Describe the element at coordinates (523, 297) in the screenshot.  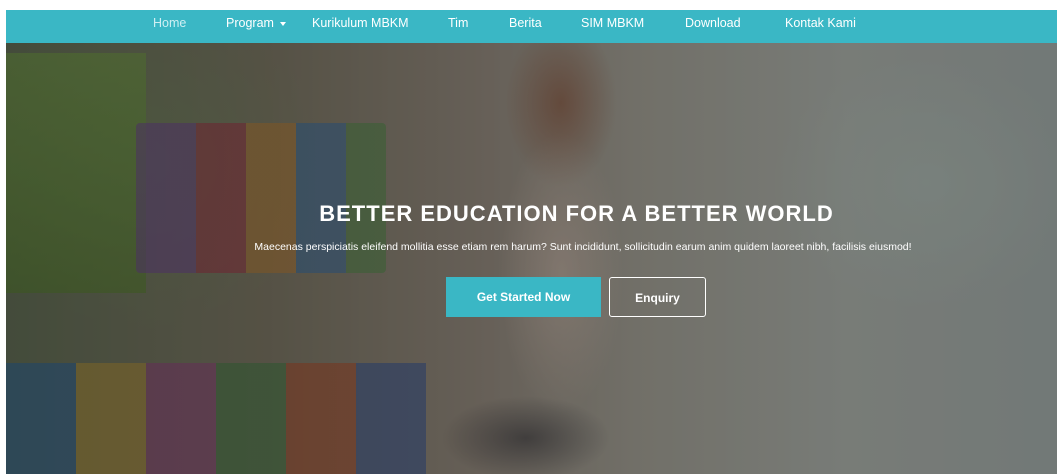
I see `get-started-button: Get Started Now` at that location.